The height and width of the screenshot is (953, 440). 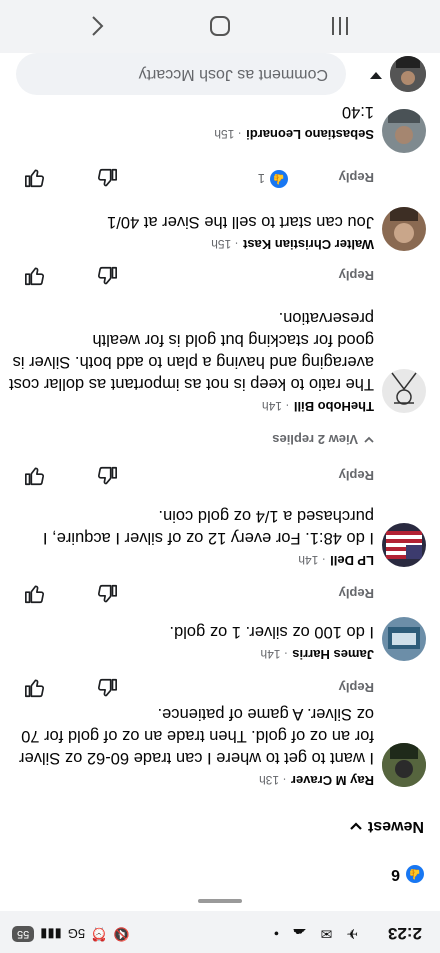 I want to click on comment-header: Sebastiano Leonardi · 15h, so click(x=294, y=134).